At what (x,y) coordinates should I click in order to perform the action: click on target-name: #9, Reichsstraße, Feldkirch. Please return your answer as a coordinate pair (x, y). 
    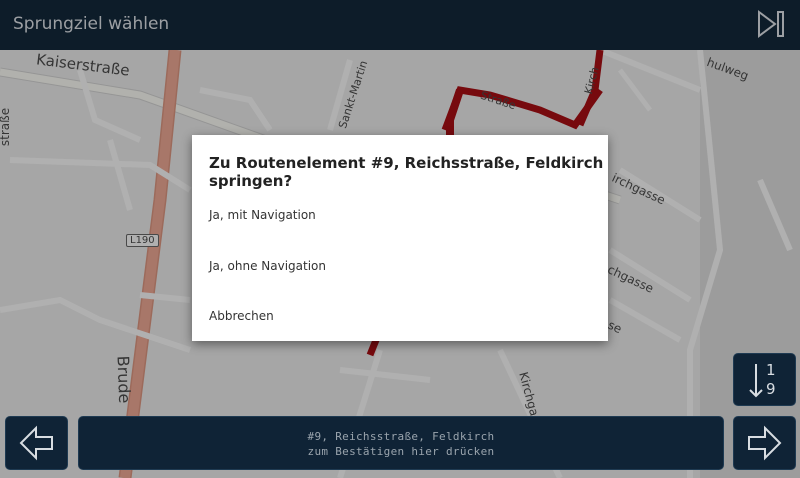
    Looking at the image, I should click on (401, 436).